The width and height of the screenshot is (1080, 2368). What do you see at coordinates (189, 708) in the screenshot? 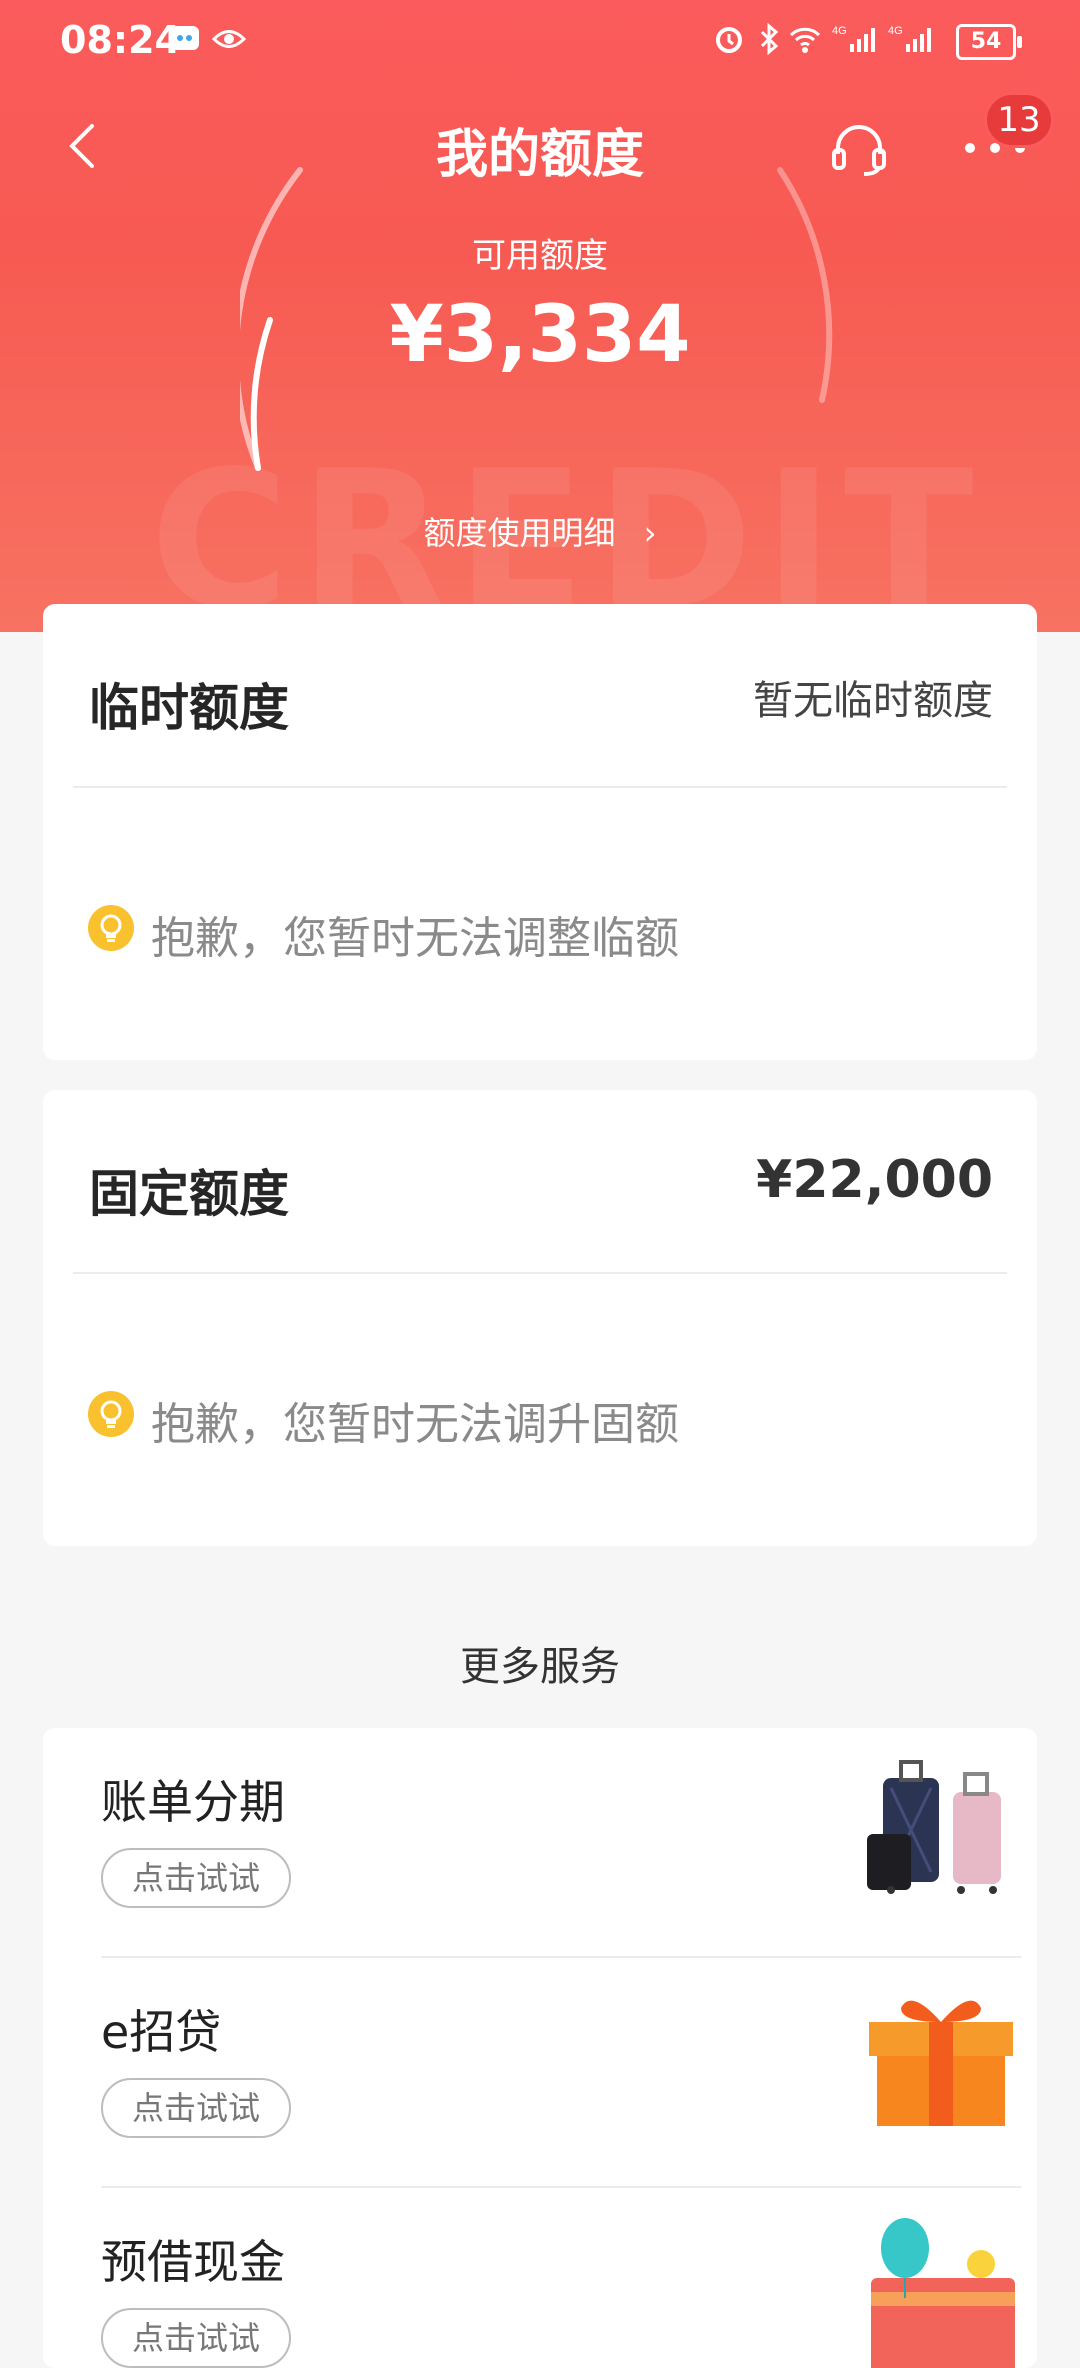
I see `temporary-credit-title: 临时额度` at bounding box center [189, 708].